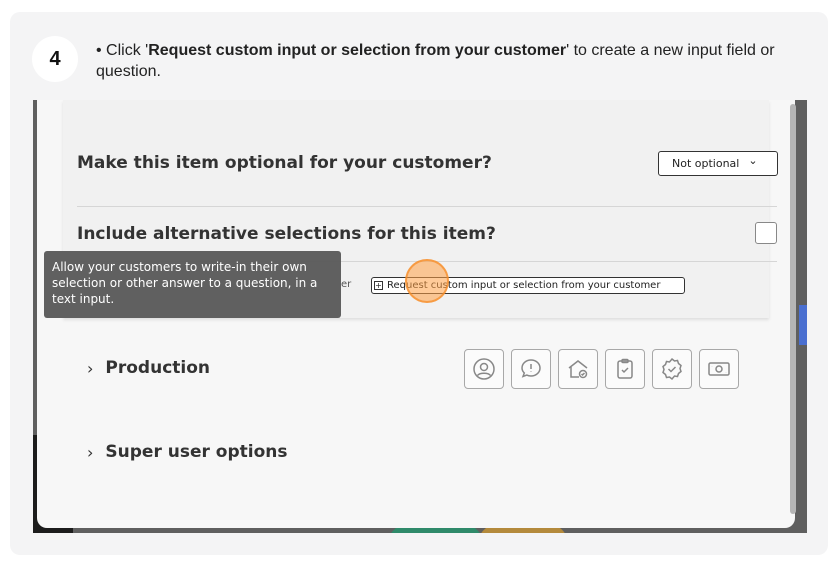 The width and height of the screenshot is (840, 565). What do you see at coordinates (625, 369) in the screenshot?
I see `clipboard-check-icon` at bounding box center [625, 369].